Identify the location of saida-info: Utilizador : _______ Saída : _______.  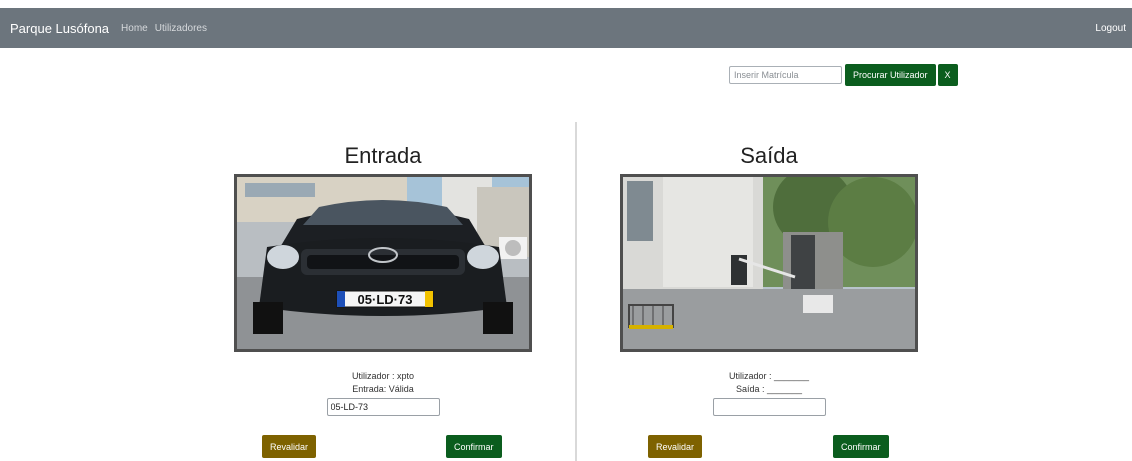
(769, 393).